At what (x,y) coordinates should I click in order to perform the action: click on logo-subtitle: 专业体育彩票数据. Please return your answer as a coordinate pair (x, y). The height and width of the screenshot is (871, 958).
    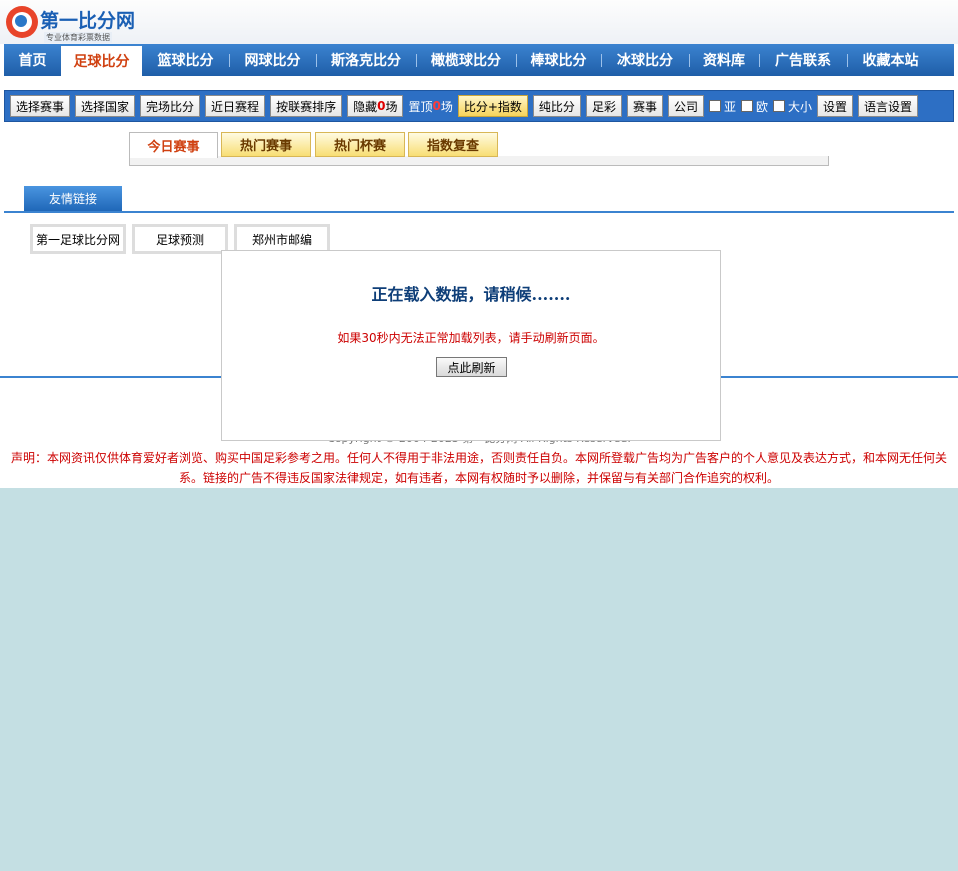
    Looking at the image, I should click on (78, 37).